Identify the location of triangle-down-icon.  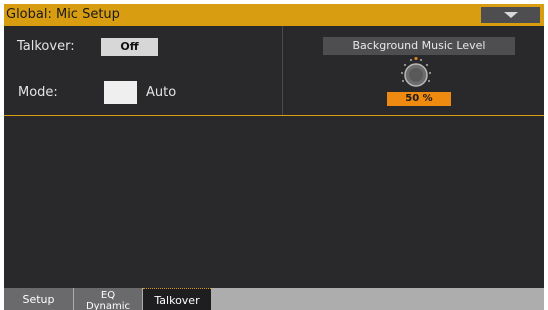
(511, 15).